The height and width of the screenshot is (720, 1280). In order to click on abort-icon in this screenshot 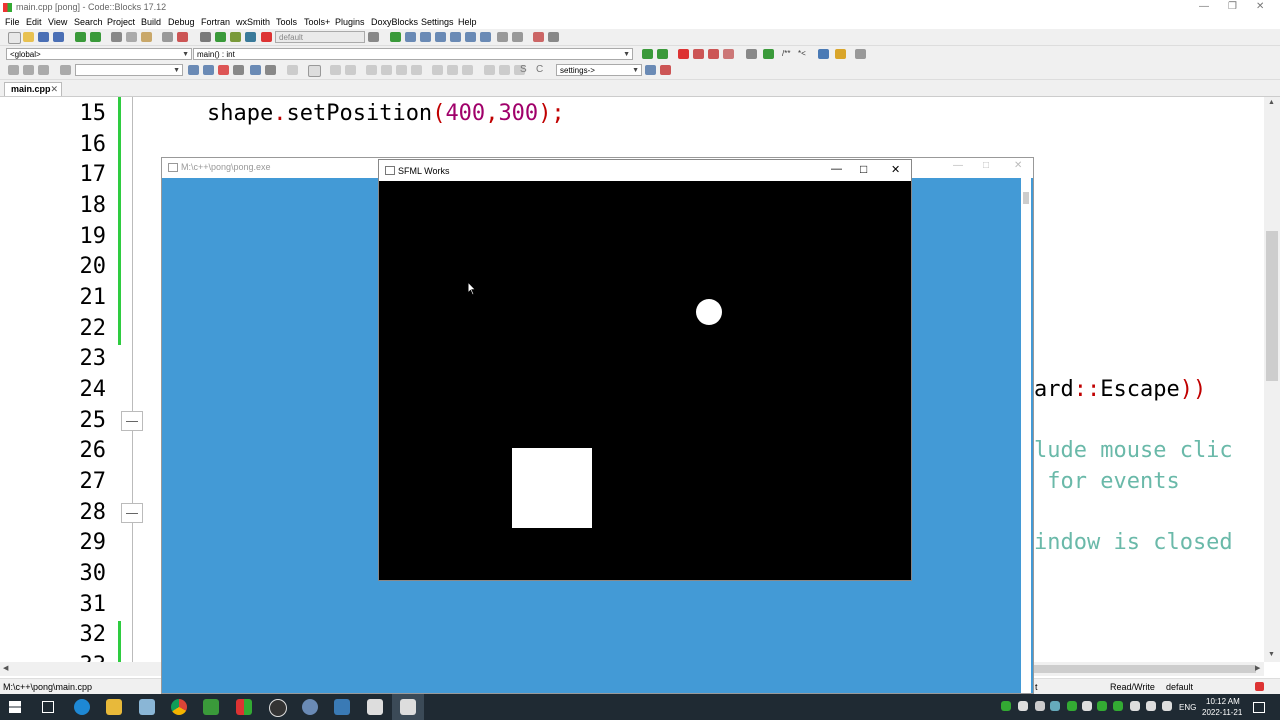, I will do `click(266, 37)`.